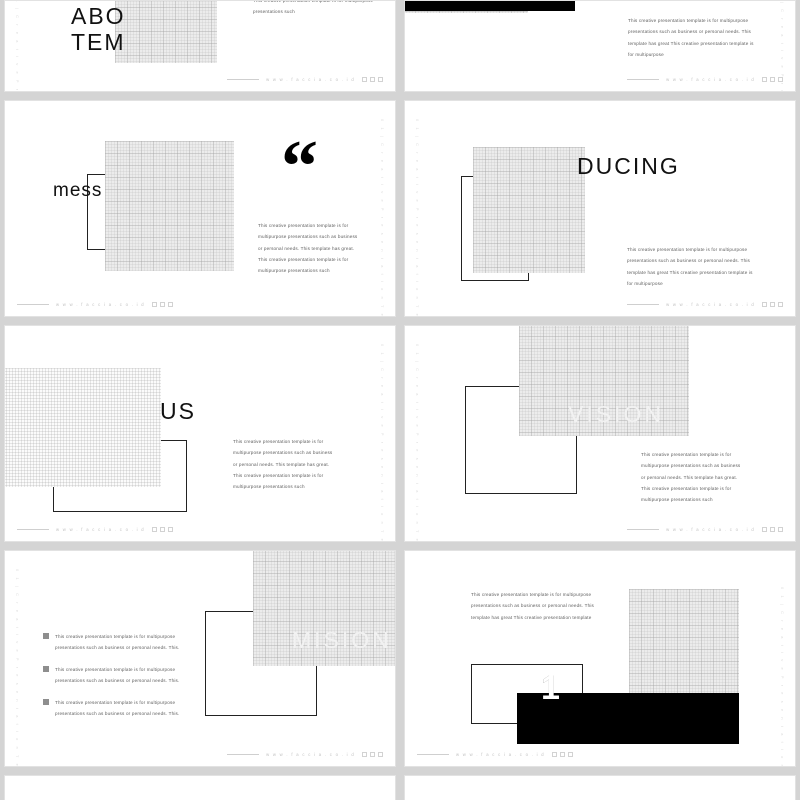  I want to click on slide-title: MISION, so click(342, 640).